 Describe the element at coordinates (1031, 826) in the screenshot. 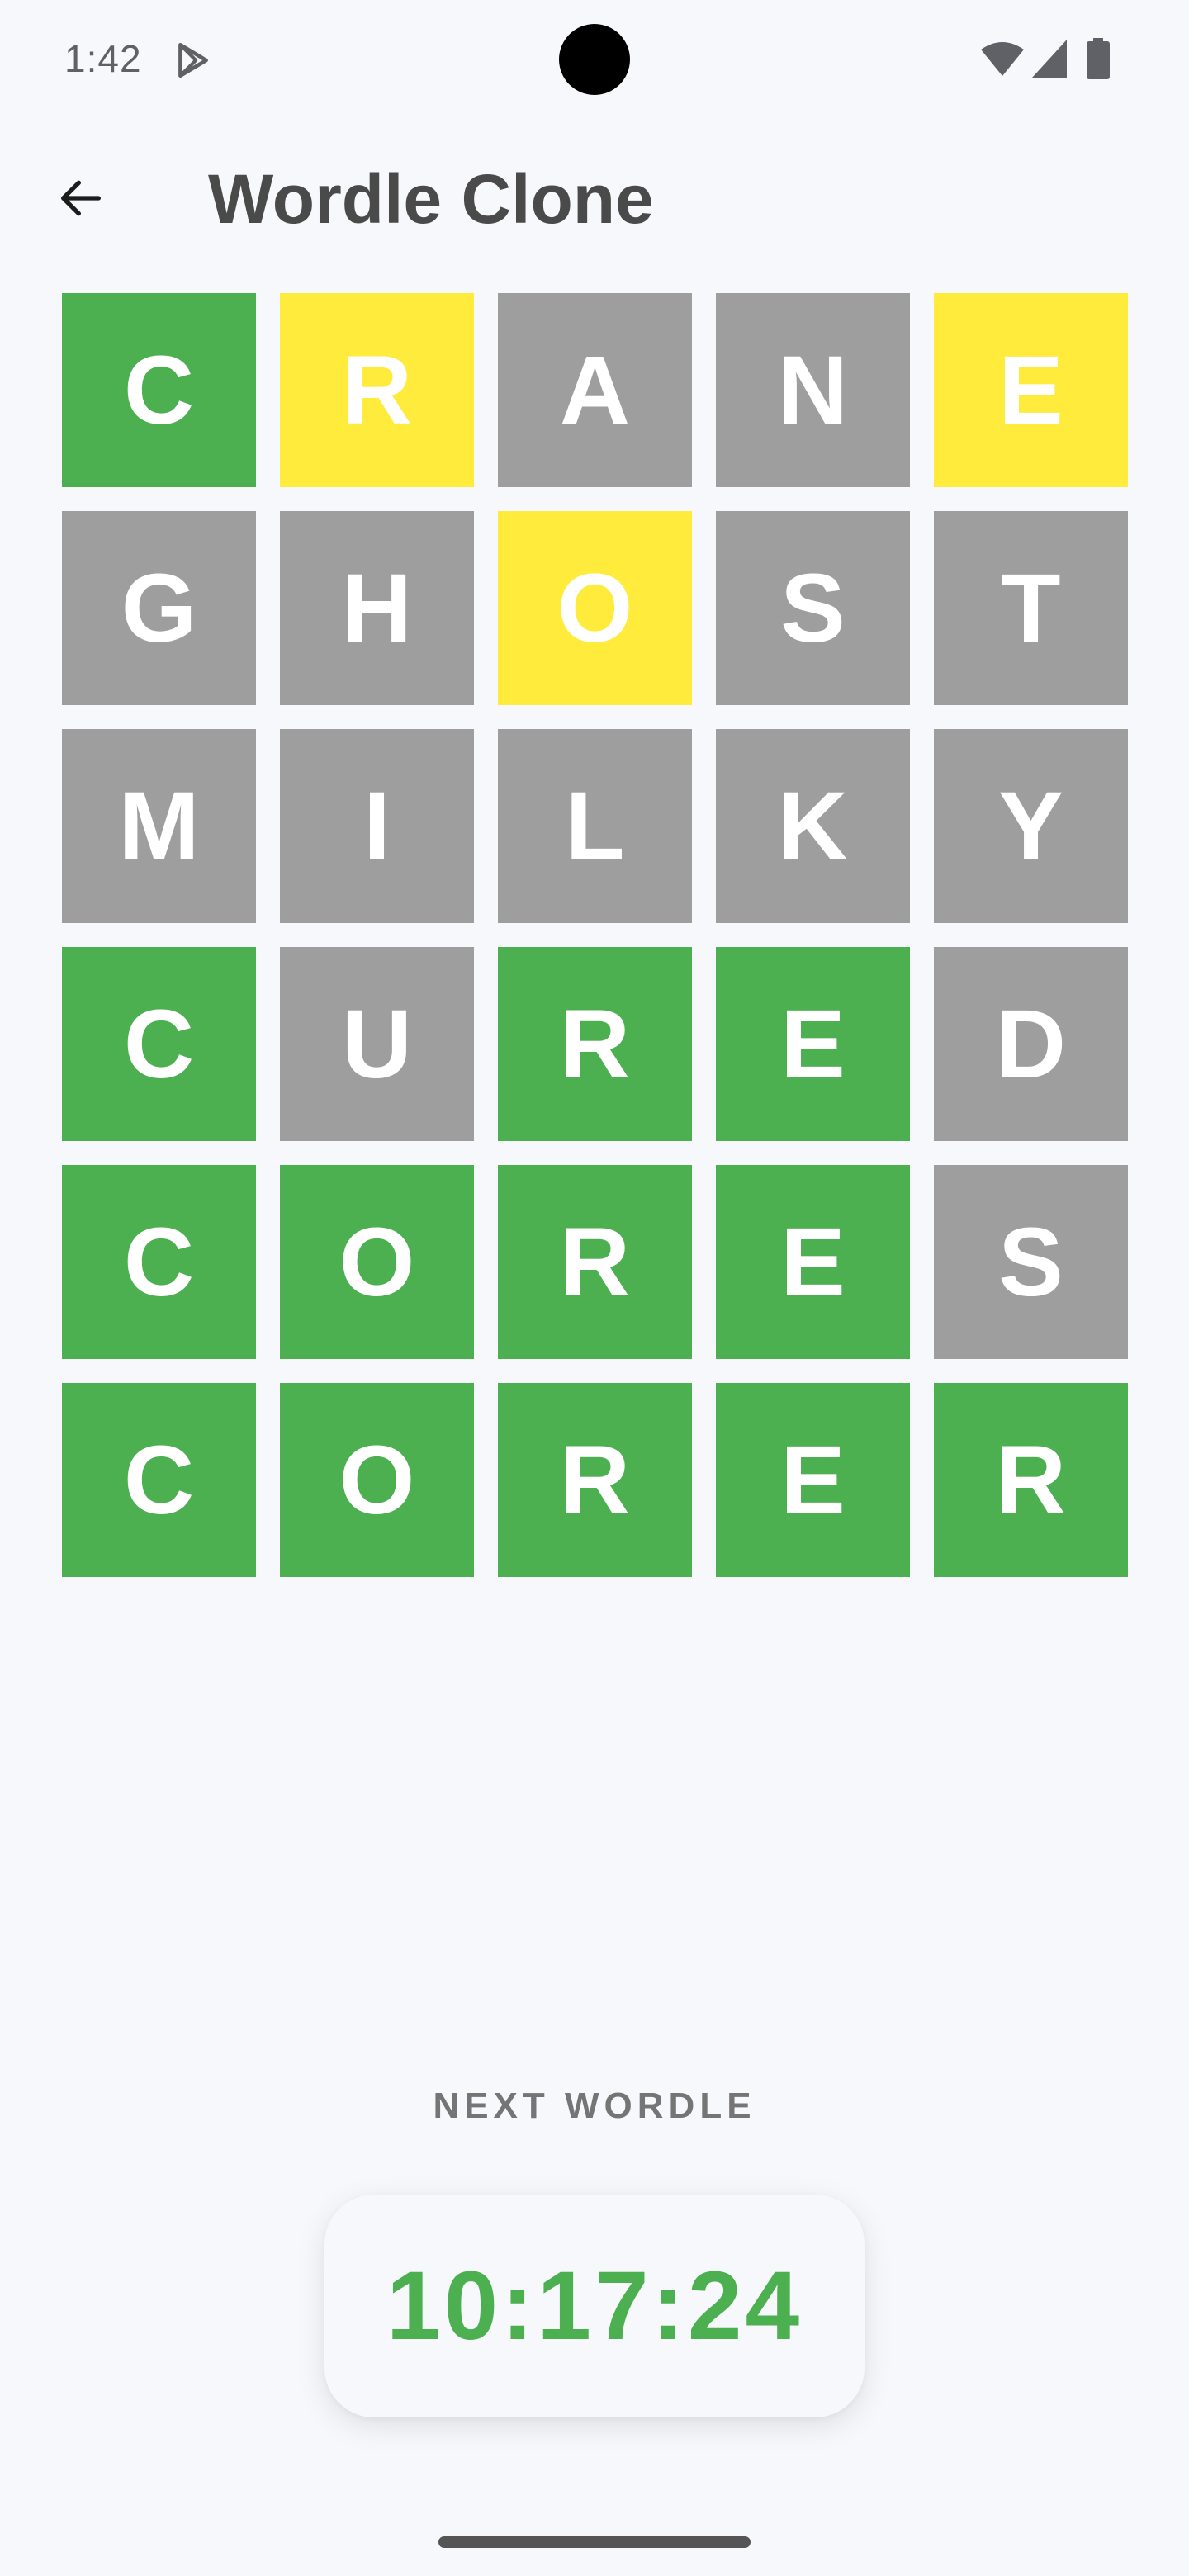

I see `board-tile: Y` at that location.